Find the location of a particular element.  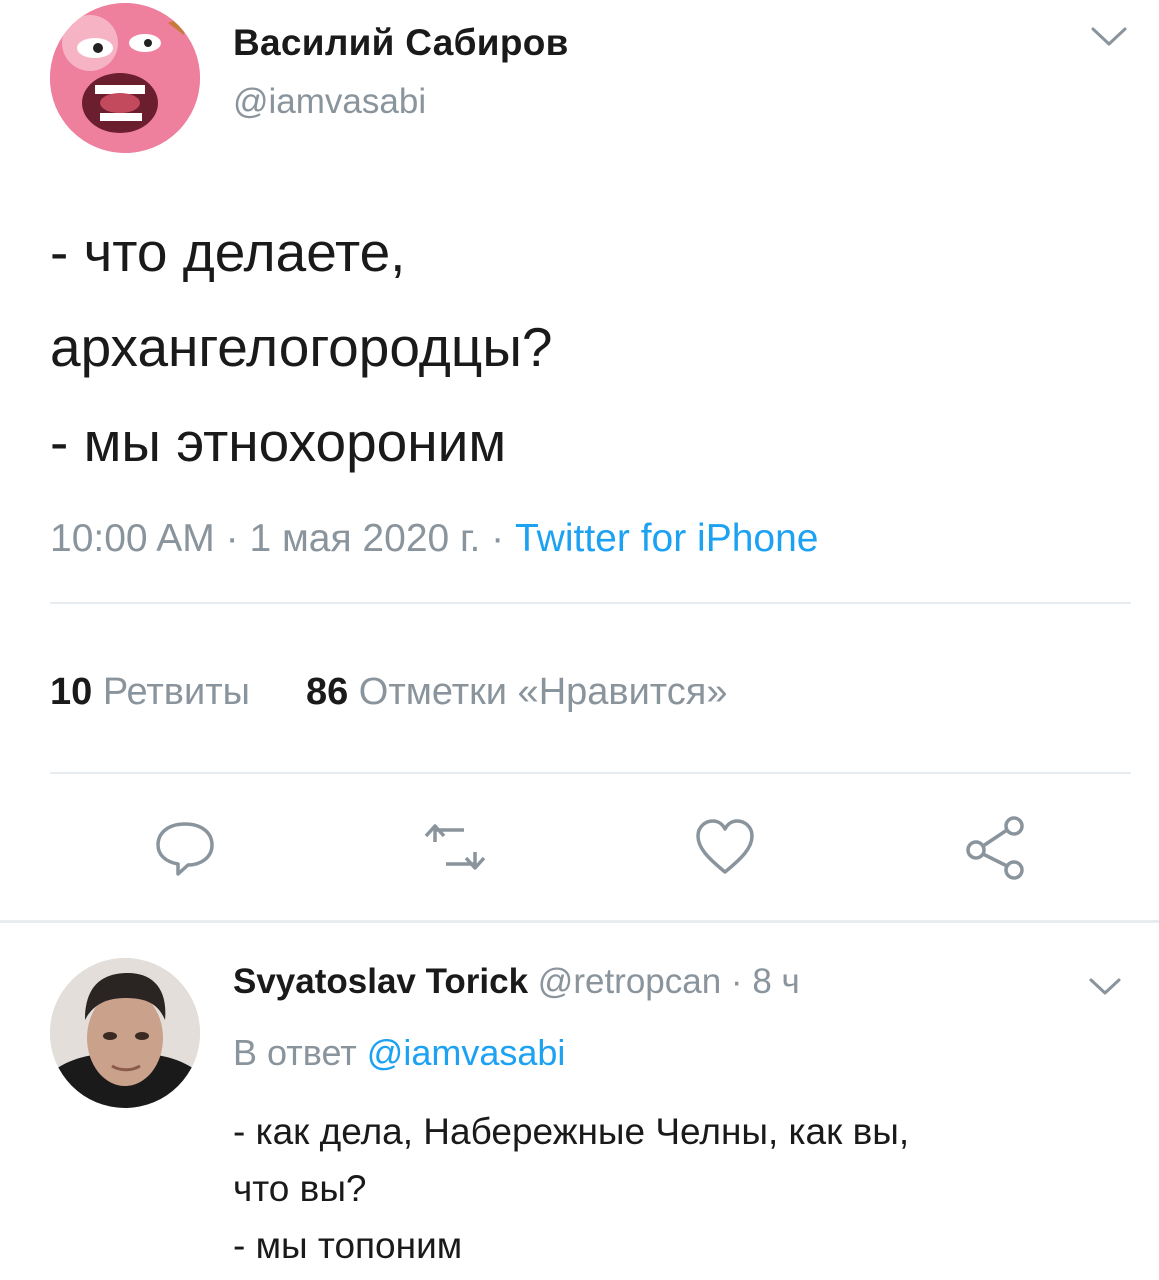

reply-author-handle: @retropcan is located at coordinates (629, 981).